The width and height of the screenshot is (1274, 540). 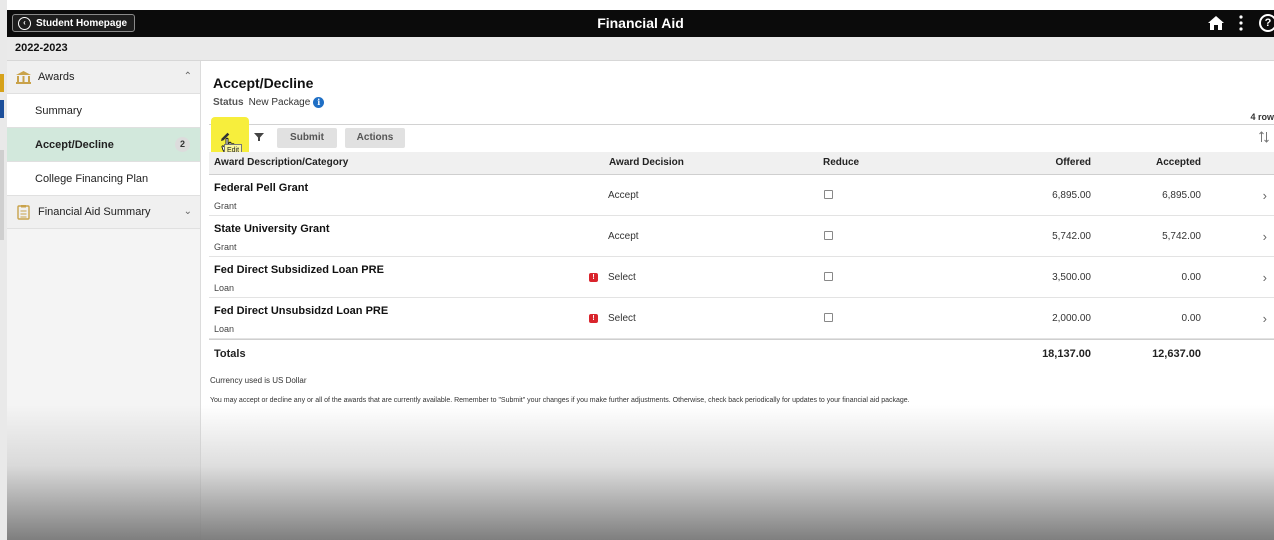 I want to click on totals-label: Totals, so click(x=230, y=354).